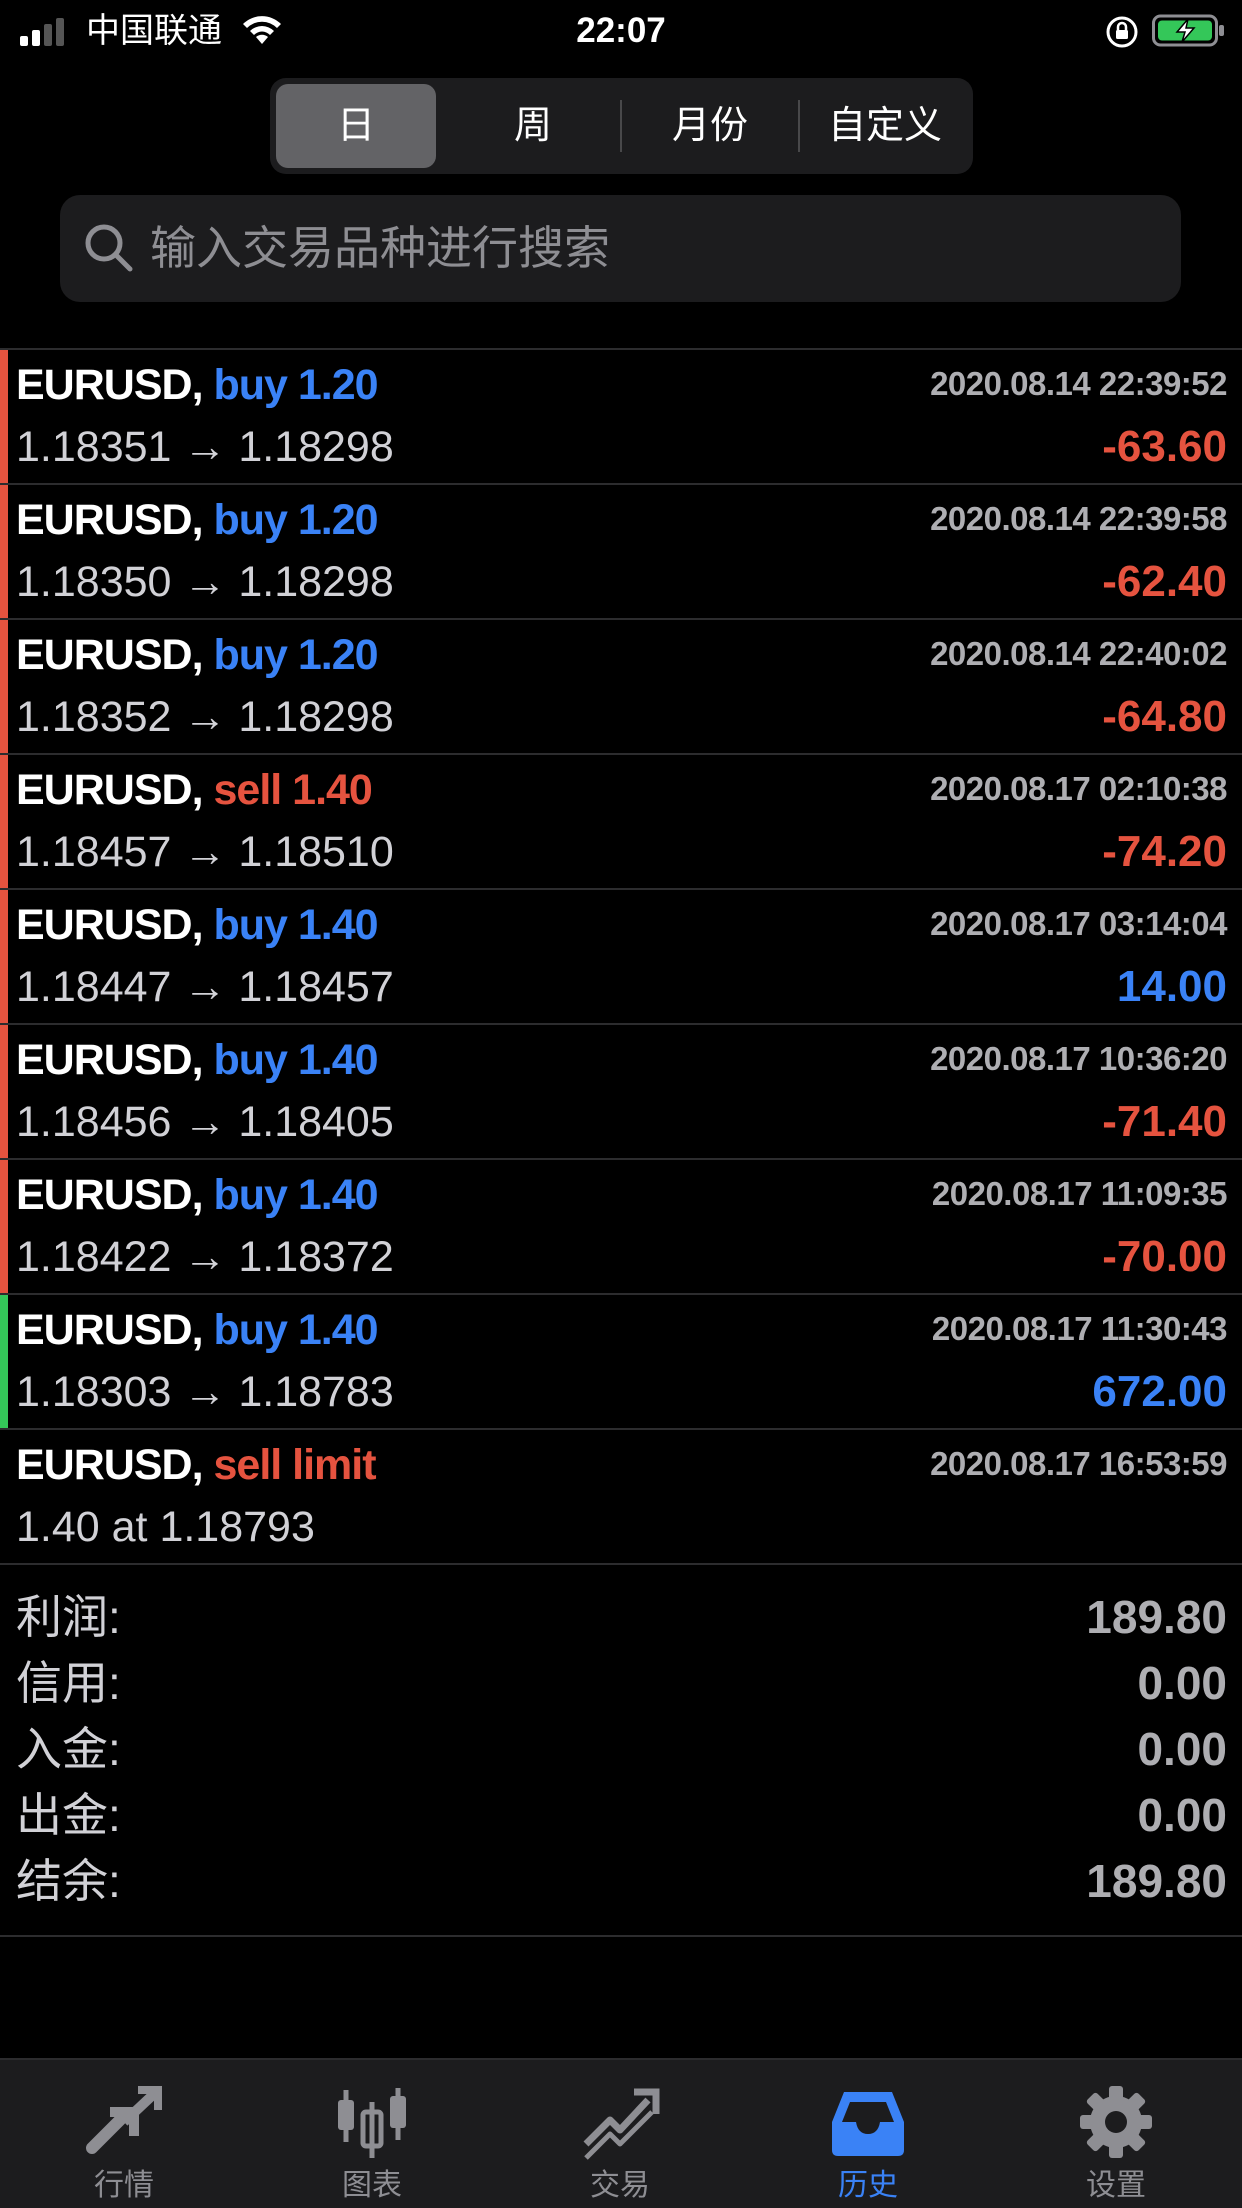  Describe the element at coordinates (205, 447) in the screenshot. I see `trade-prices: 1.18351 → 1.18298` at that location.